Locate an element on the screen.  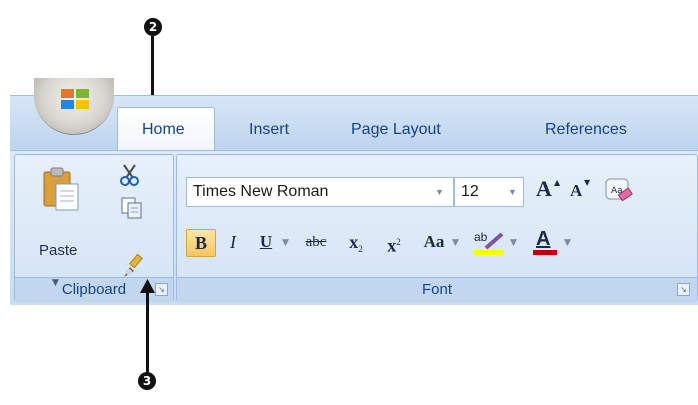
clipboard-group-label: Clipboard is located at coordinates (94, 289).